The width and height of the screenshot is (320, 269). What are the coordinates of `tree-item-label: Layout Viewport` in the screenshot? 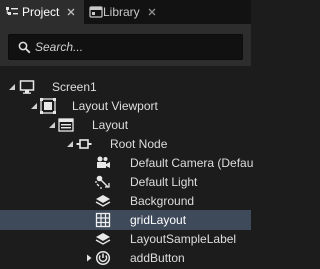 It's located at (115, 106).